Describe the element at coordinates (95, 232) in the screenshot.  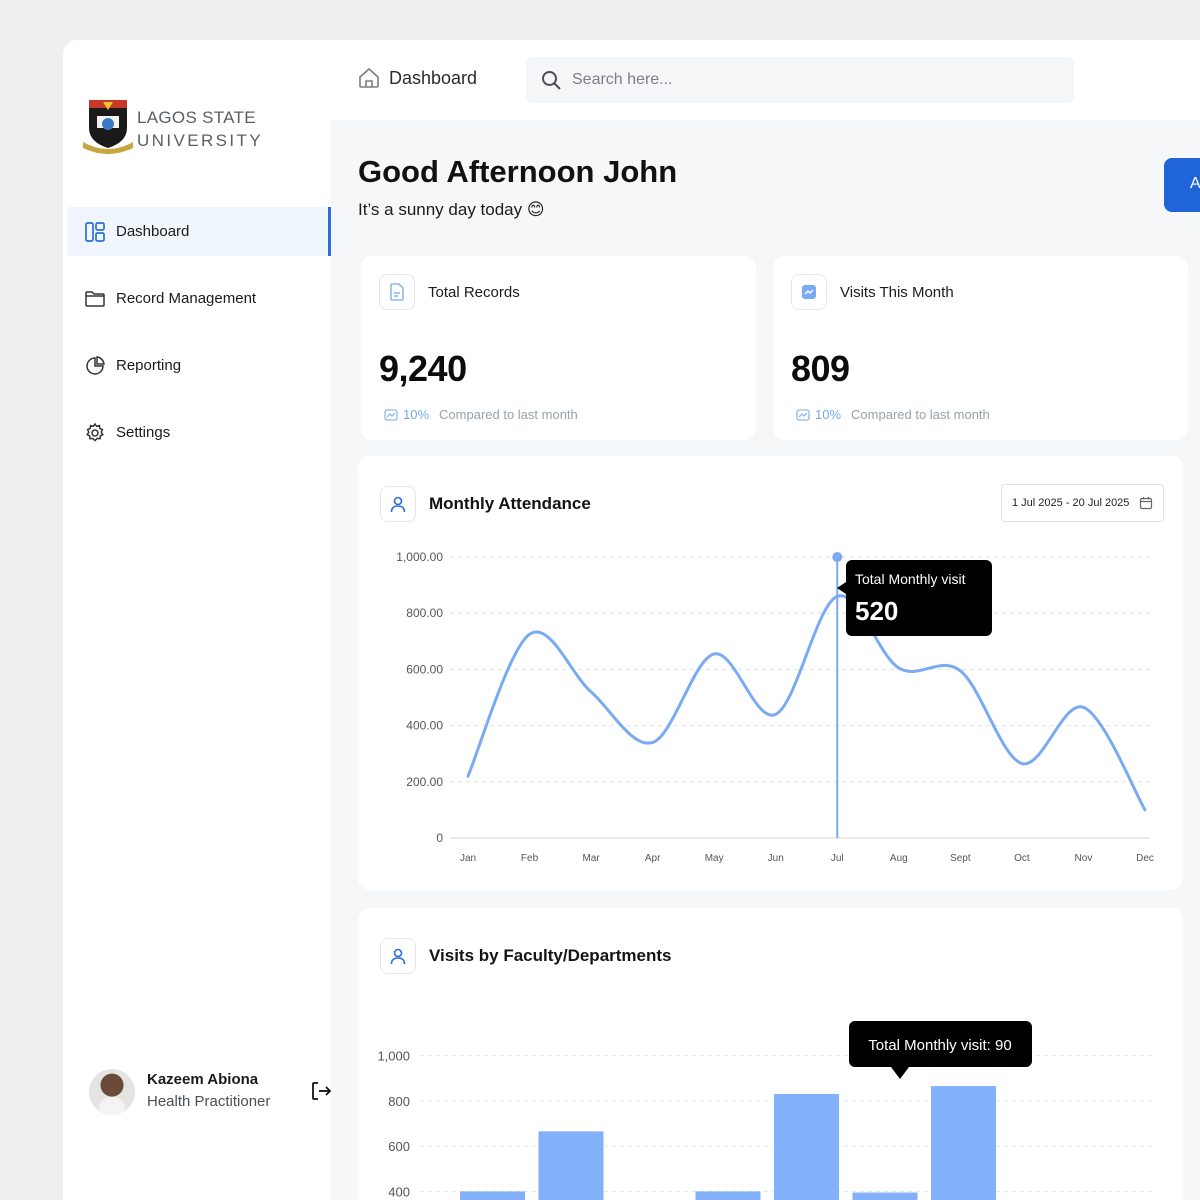
I see `dashboard-icon` at that location.